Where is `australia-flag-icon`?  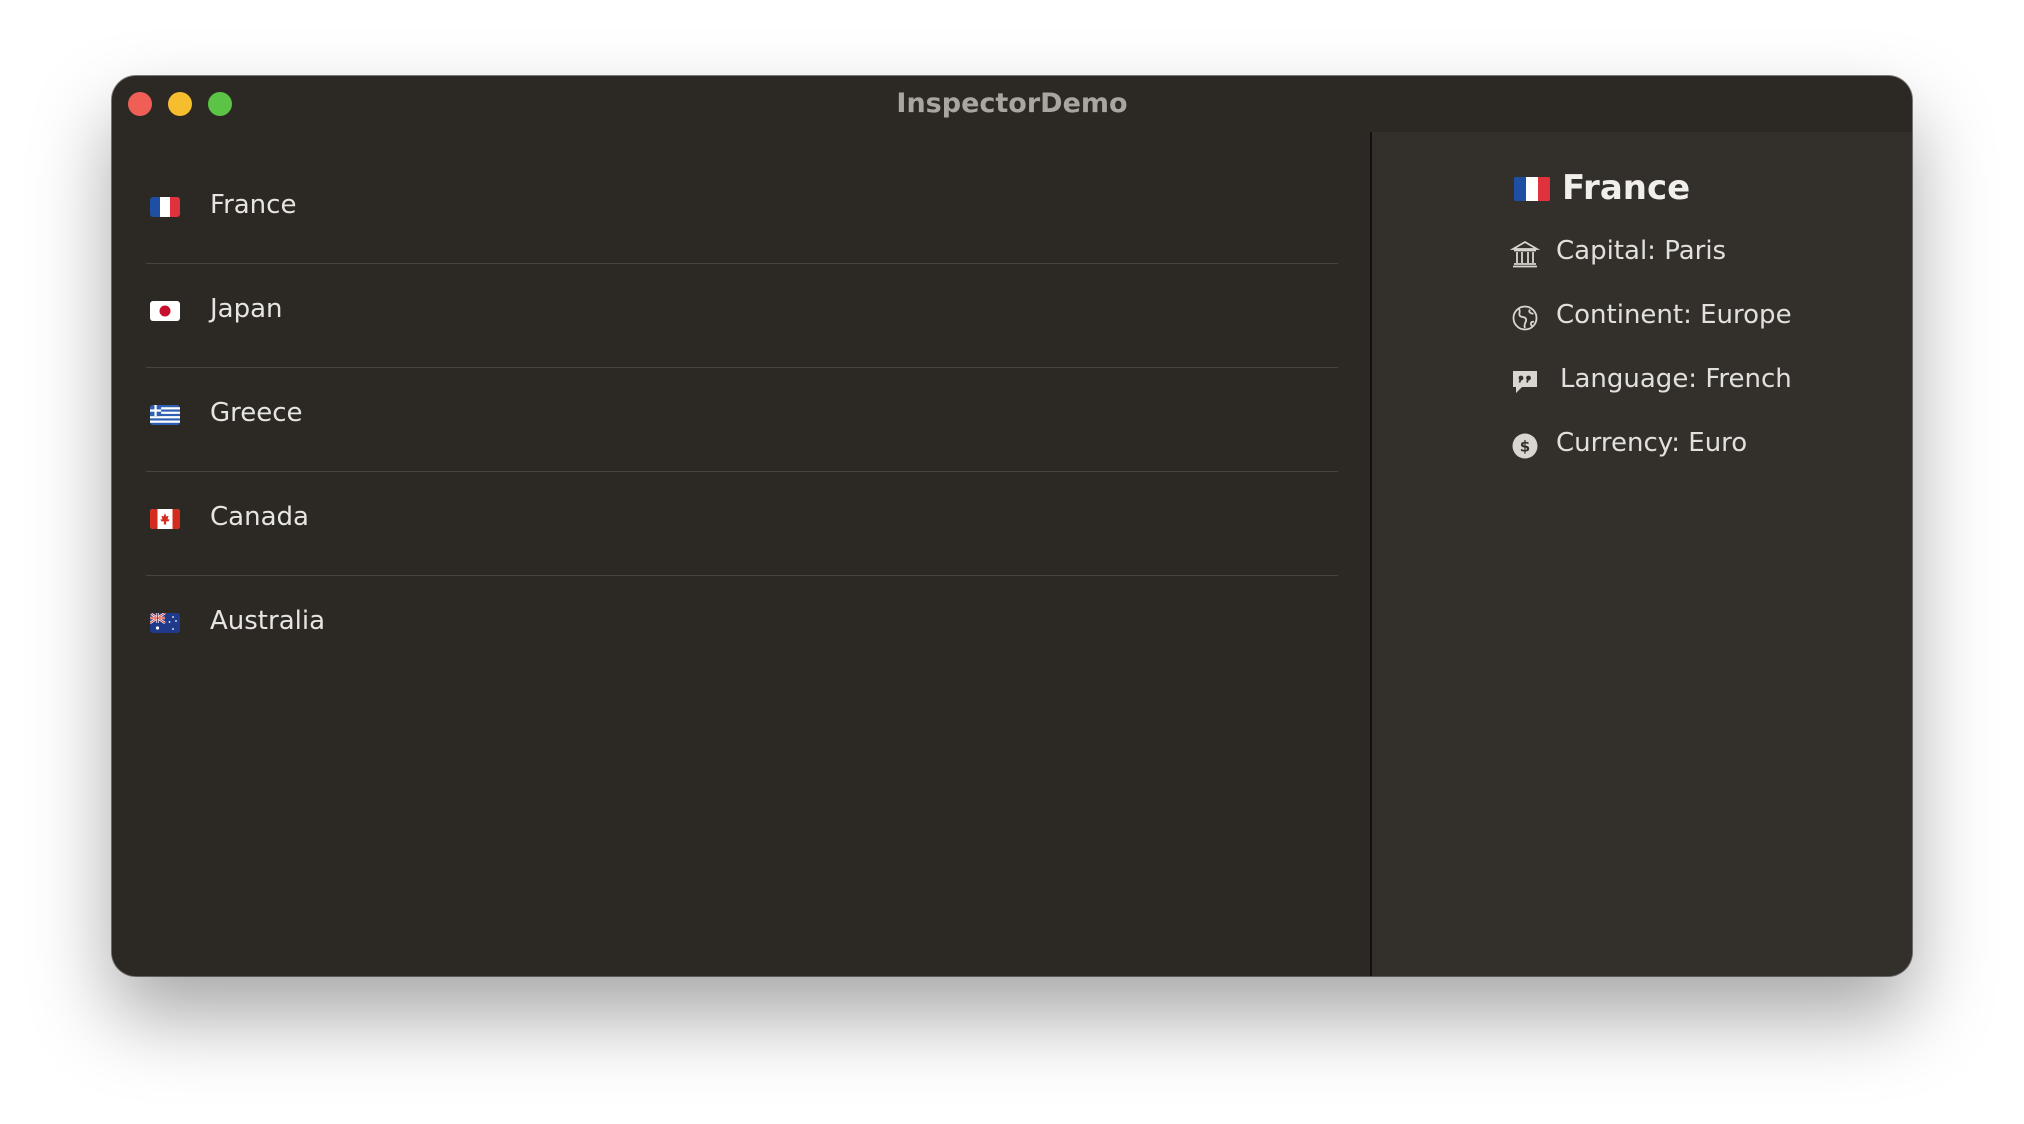 australia-flag-icon is located at coordinates (165, 623).